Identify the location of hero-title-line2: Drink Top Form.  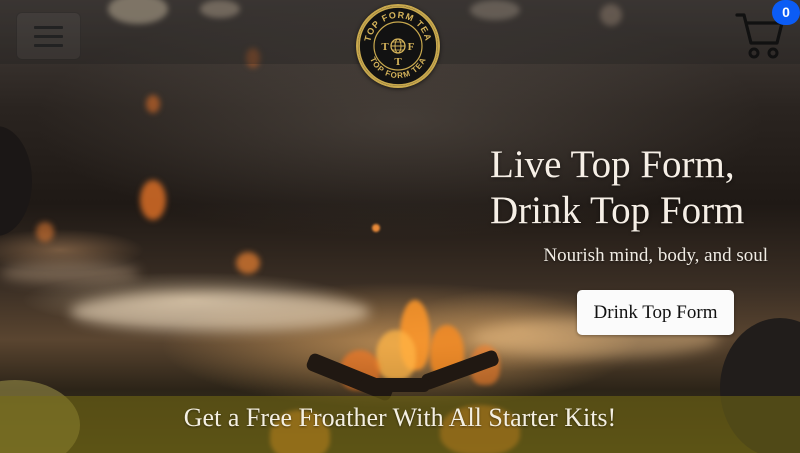
(617, 210).